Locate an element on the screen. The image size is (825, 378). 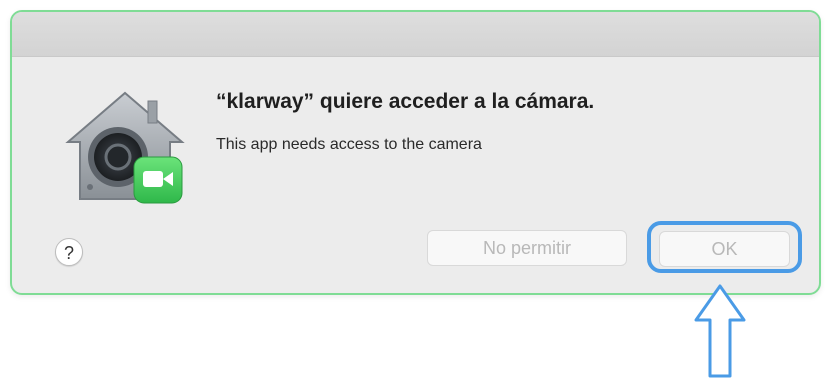
ok-button: OK is located at coordinates (724, 249).